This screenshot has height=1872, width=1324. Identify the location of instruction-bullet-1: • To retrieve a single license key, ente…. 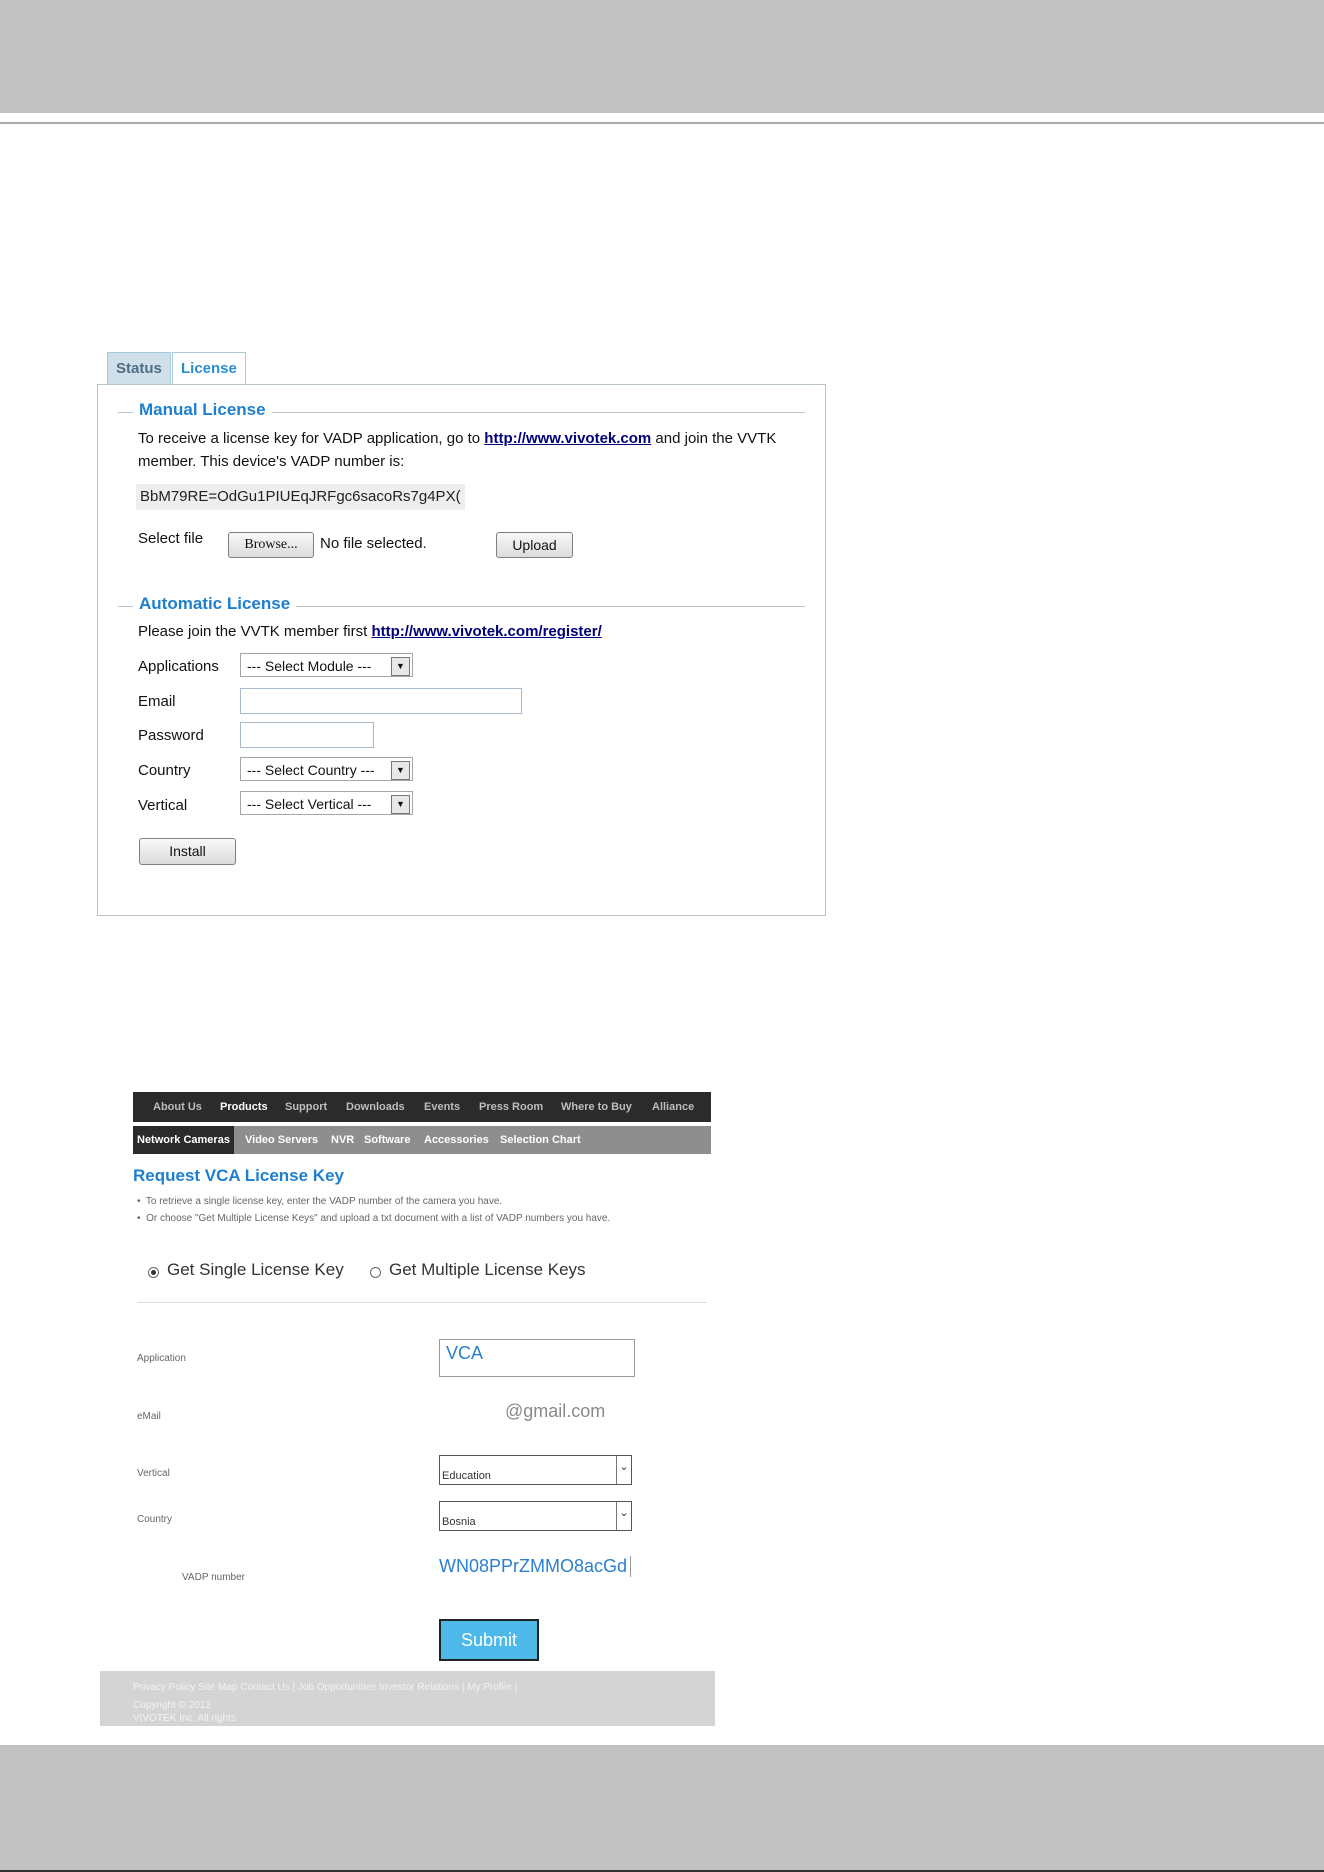
(320, 1201).